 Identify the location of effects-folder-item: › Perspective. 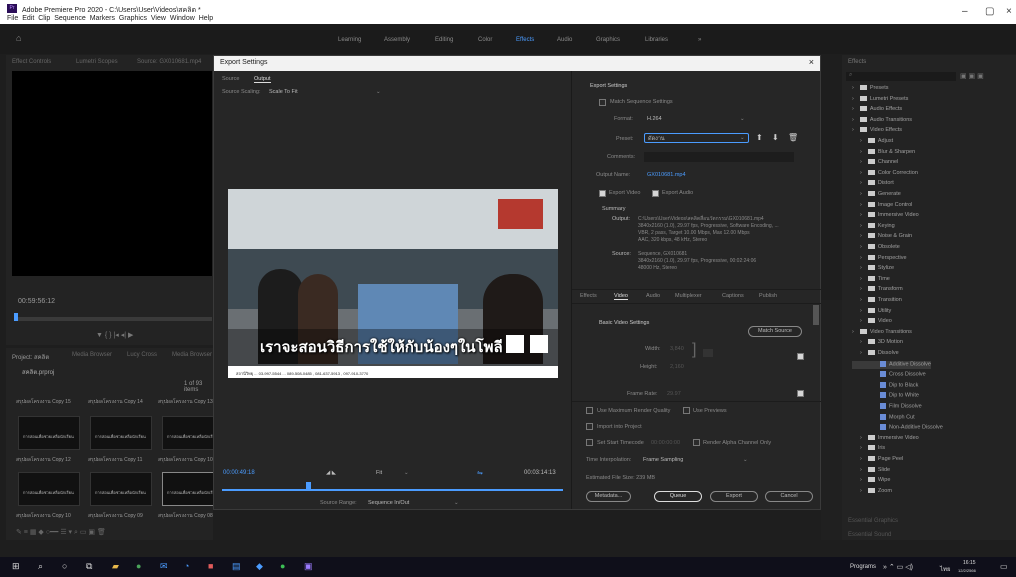
(879, 259).